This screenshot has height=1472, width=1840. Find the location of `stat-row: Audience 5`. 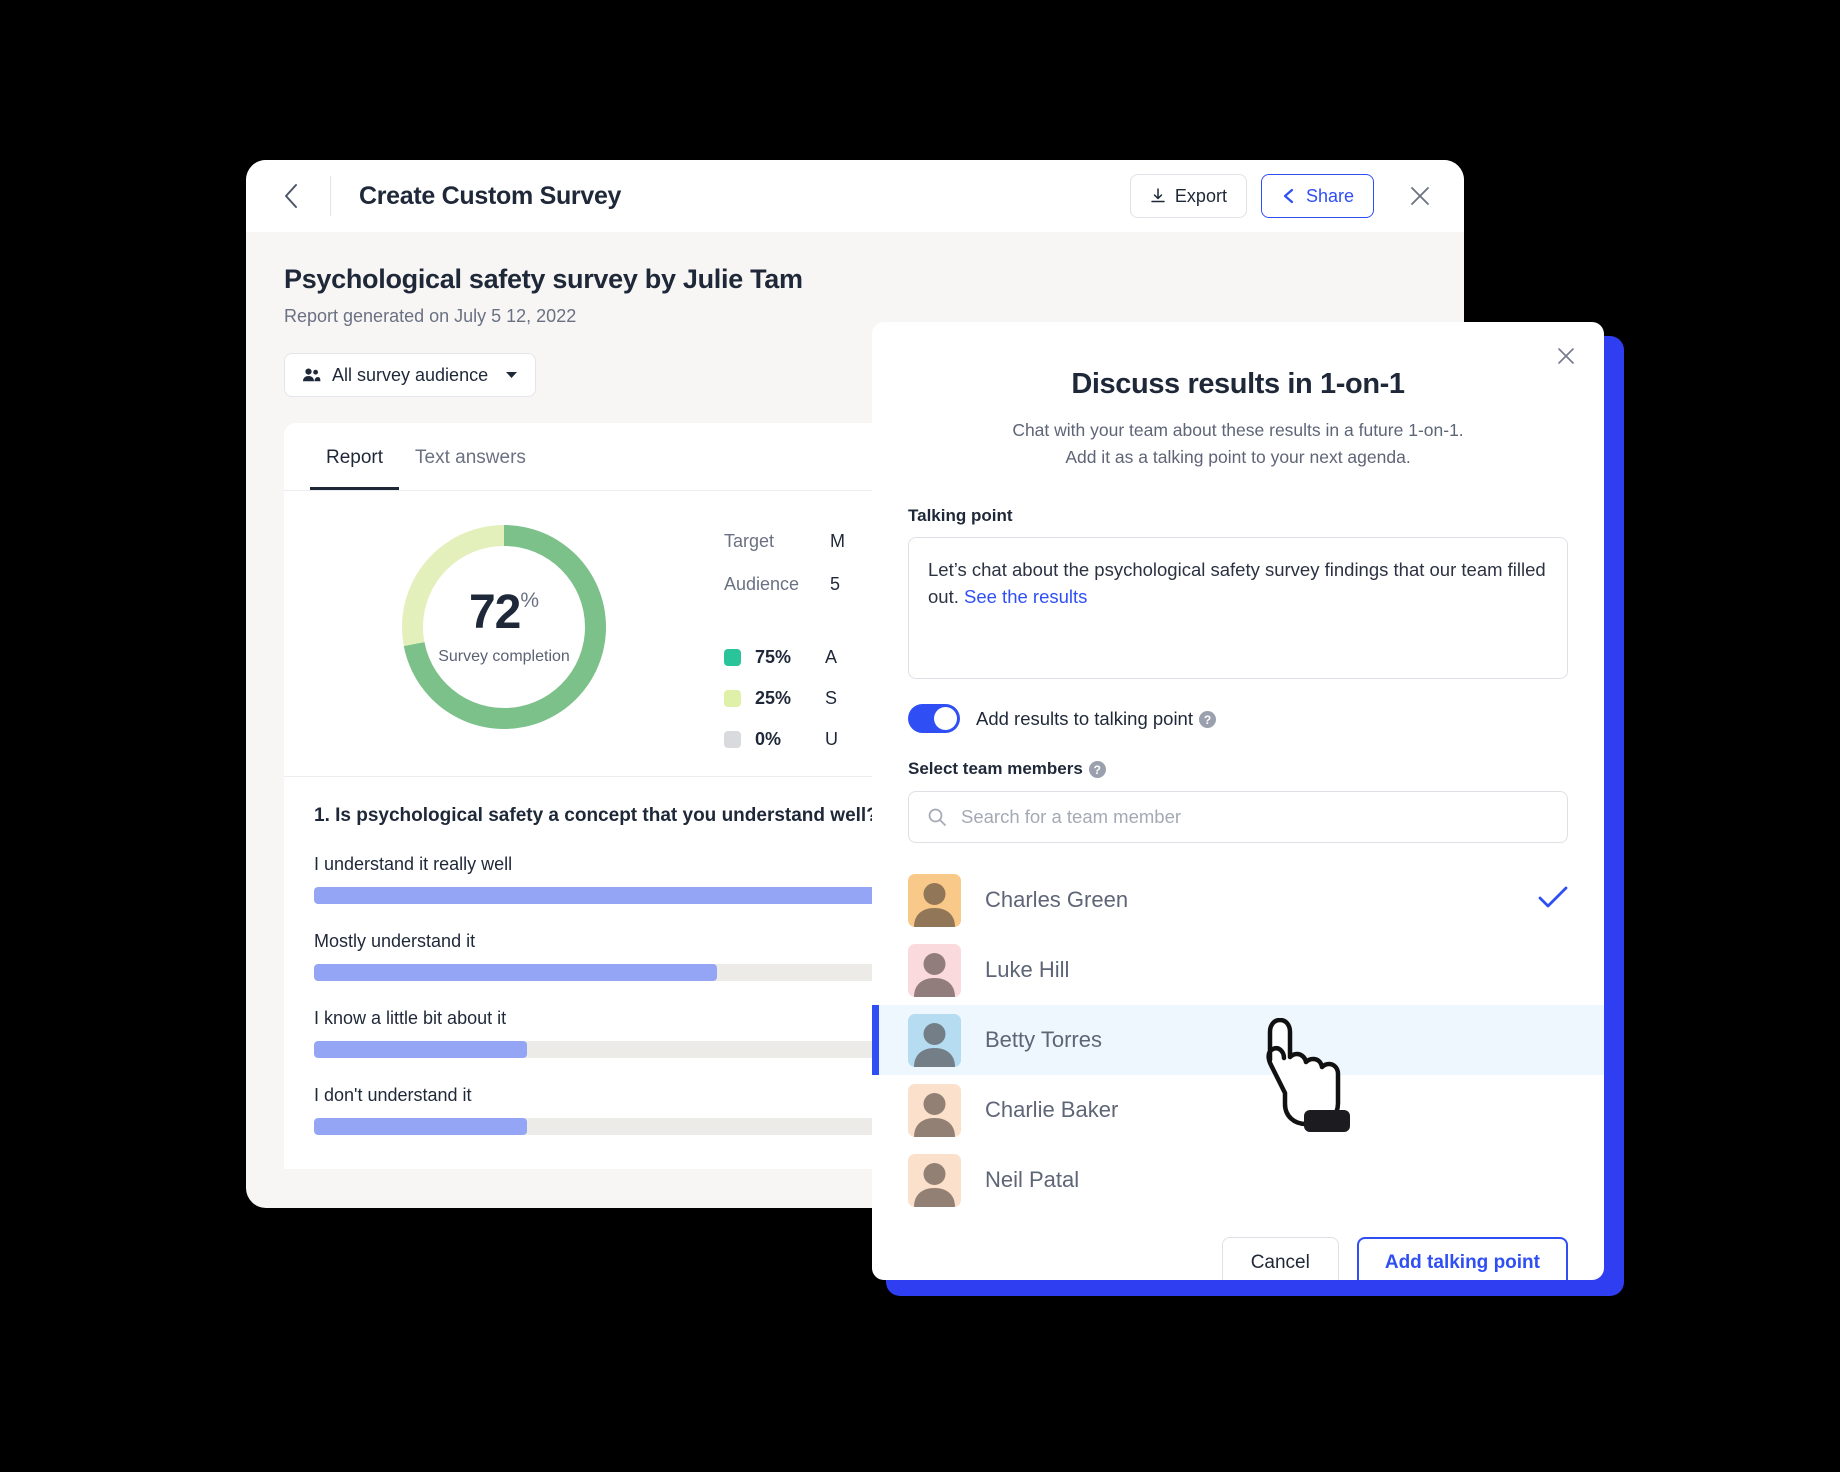

stat-row: Audience 5 is located at coordinates (784, 584).